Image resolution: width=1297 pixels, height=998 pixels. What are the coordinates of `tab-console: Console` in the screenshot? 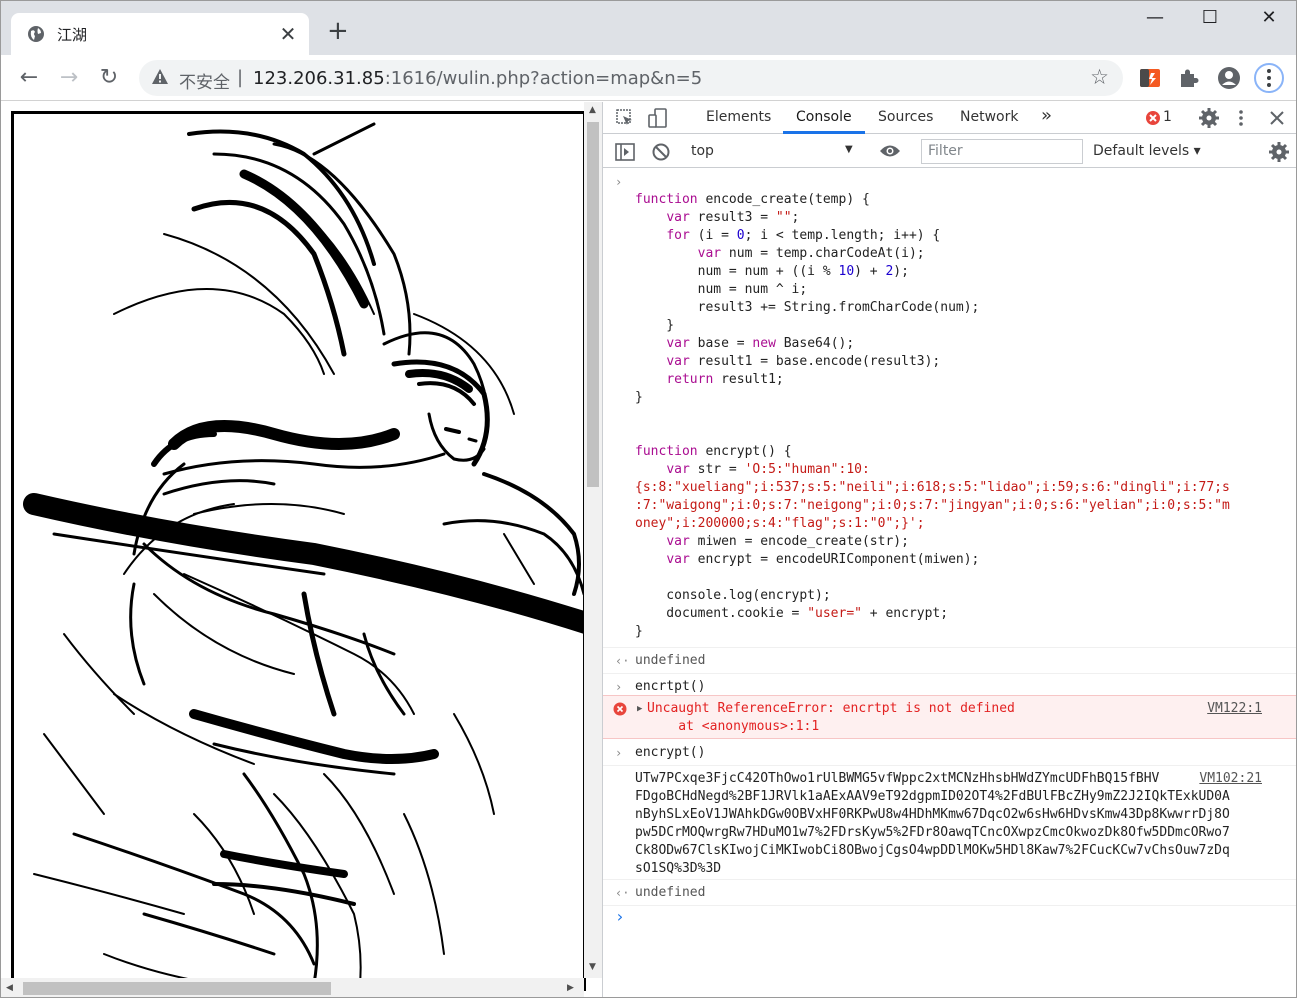 It's located at (824, 117).